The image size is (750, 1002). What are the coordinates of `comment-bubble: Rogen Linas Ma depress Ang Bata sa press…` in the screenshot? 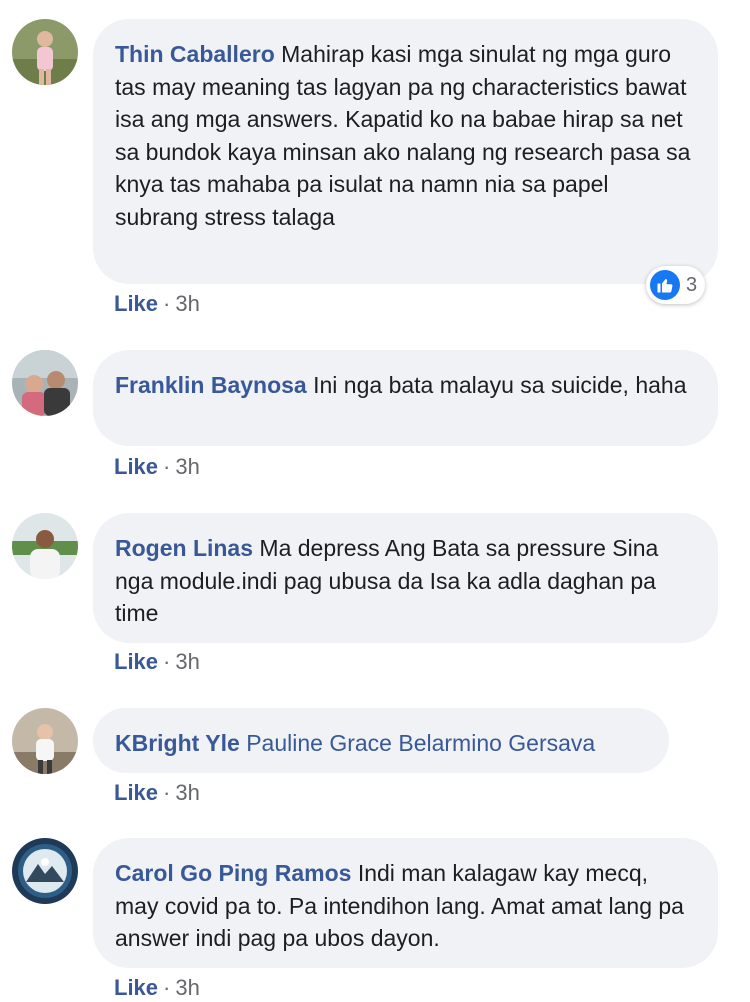 It's located at (405, 578).